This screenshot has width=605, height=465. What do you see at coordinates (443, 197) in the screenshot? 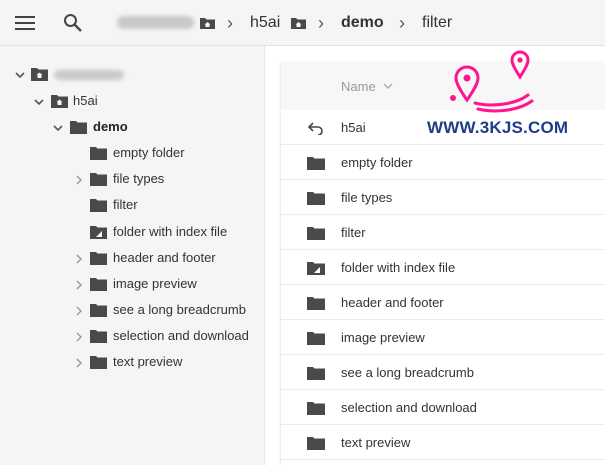
I see `list-item: file types` at bounding box center [443, 197].